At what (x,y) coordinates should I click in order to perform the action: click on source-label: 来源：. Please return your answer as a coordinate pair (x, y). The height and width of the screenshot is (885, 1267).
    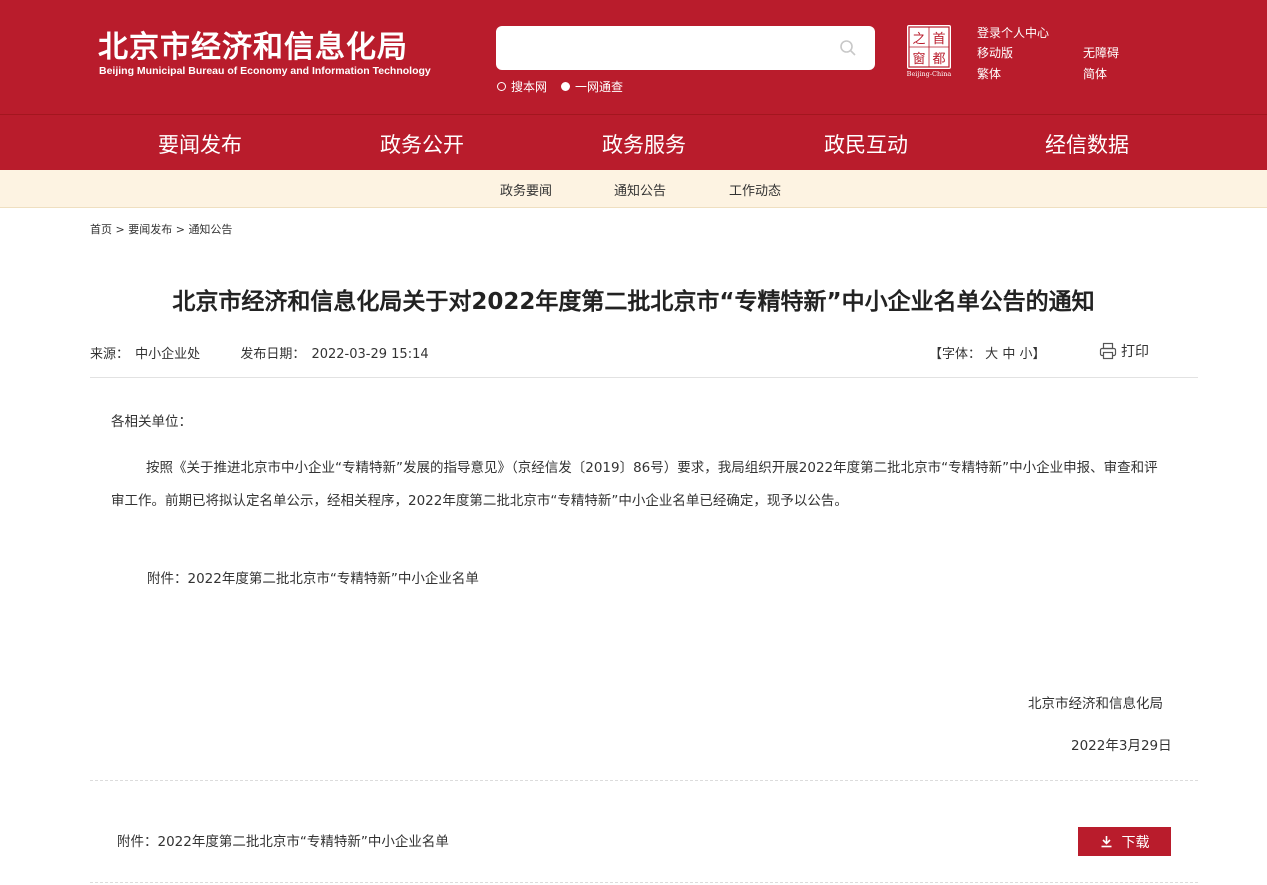
    Looking at the image, I should click on (110, 354).